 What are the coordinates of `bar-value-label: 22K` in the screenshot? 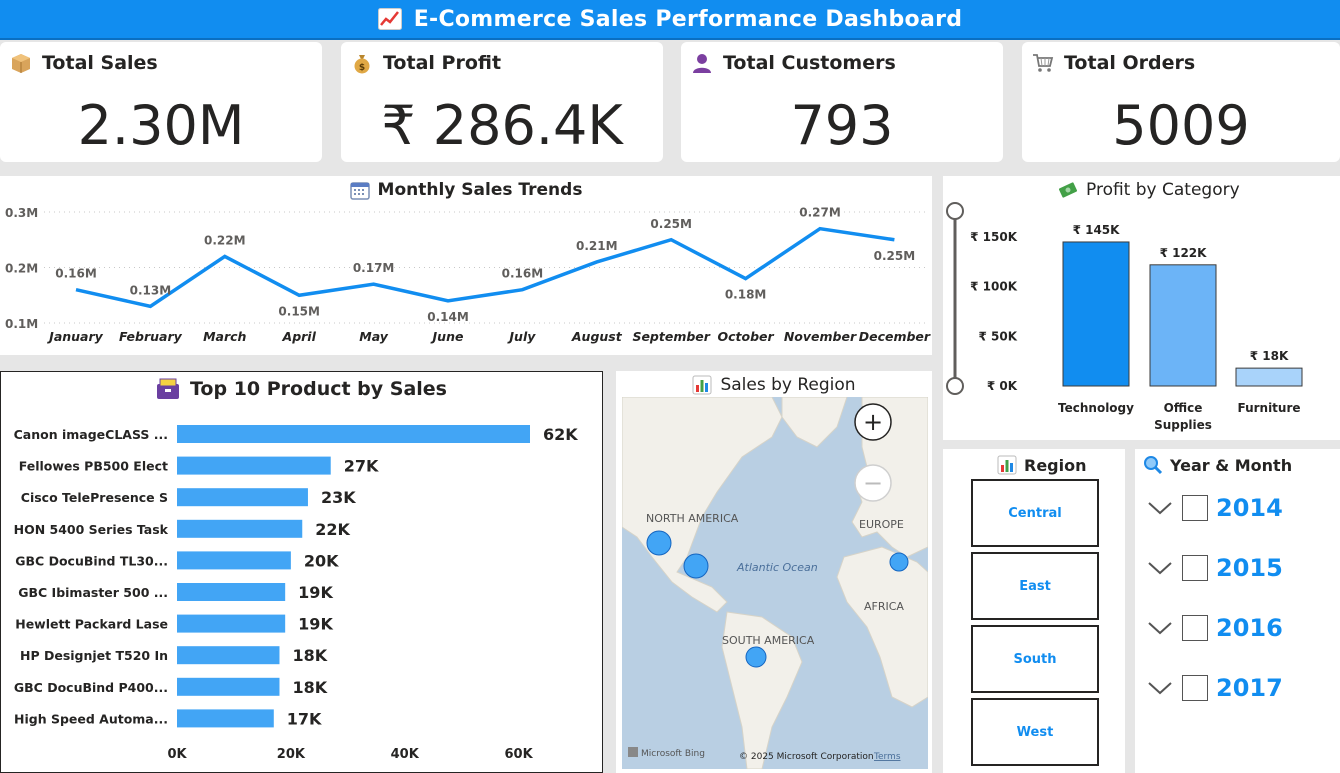 It's located at (332, 529).